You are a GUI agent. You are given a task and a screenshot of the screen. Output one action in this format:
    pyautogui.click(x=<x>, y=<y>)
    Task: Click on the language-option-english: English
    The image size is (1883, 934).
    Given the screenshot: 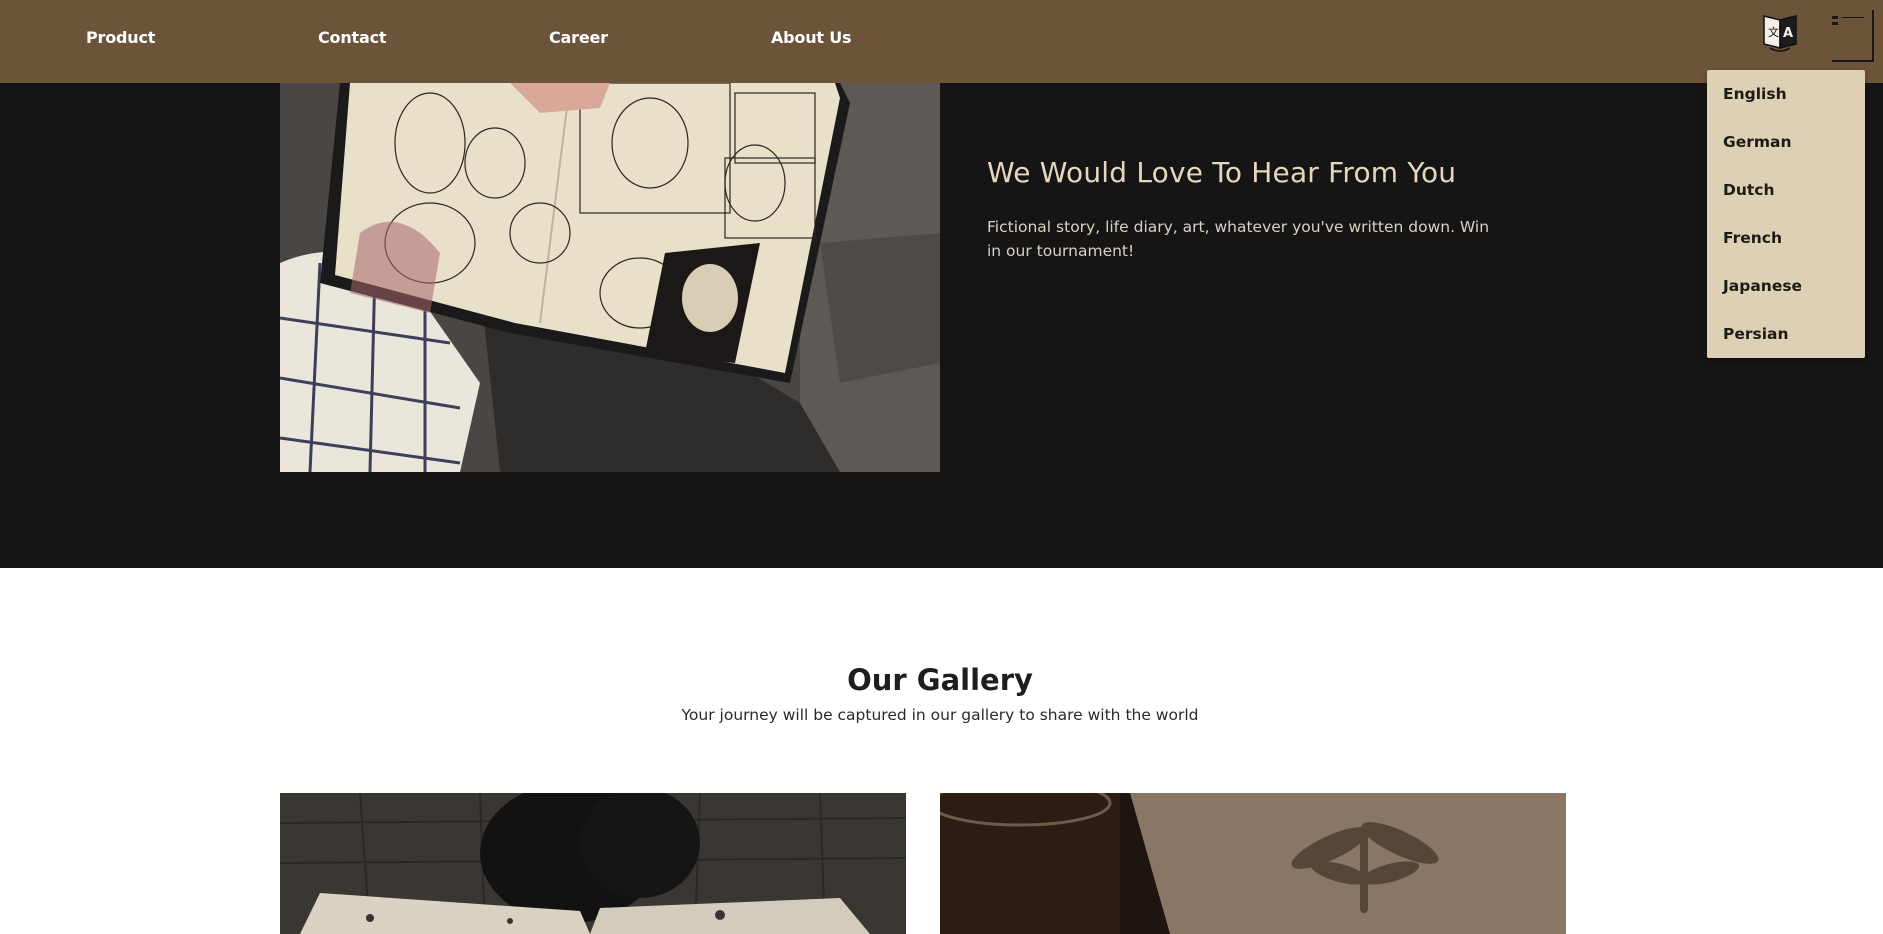 What is the action you would take?
    pyautogui.click(x=1755, y=94)
    